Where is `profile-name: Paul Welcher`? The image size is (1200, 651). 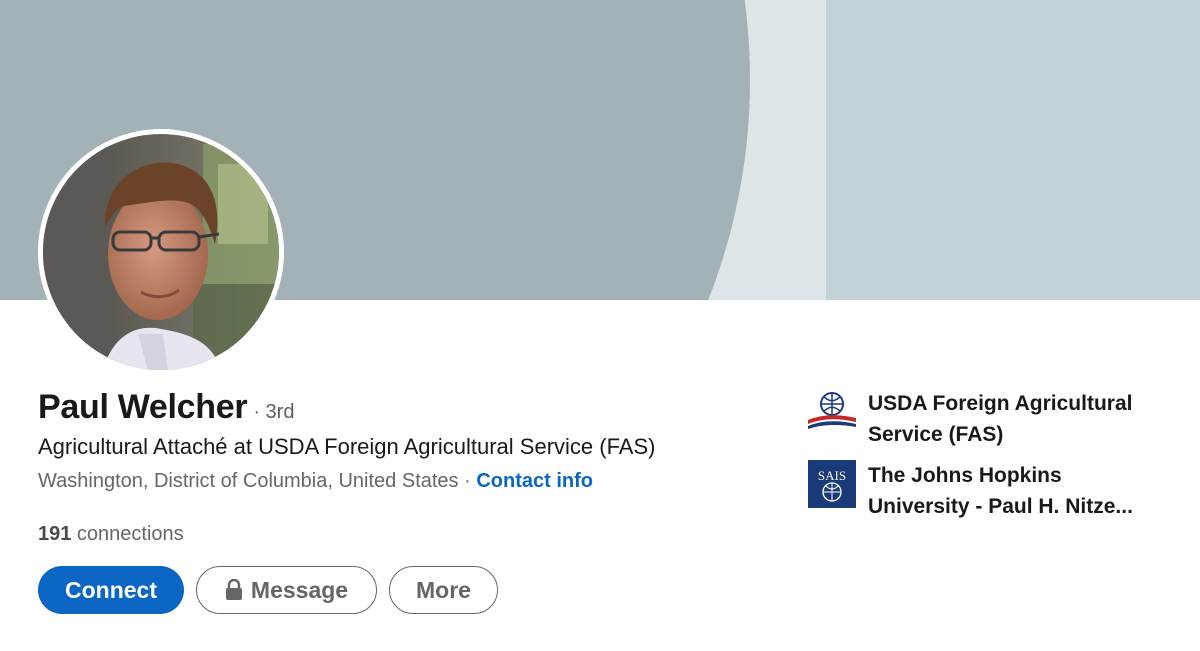
profile-name: Paul Welcher is located at coordinates (143, 407).